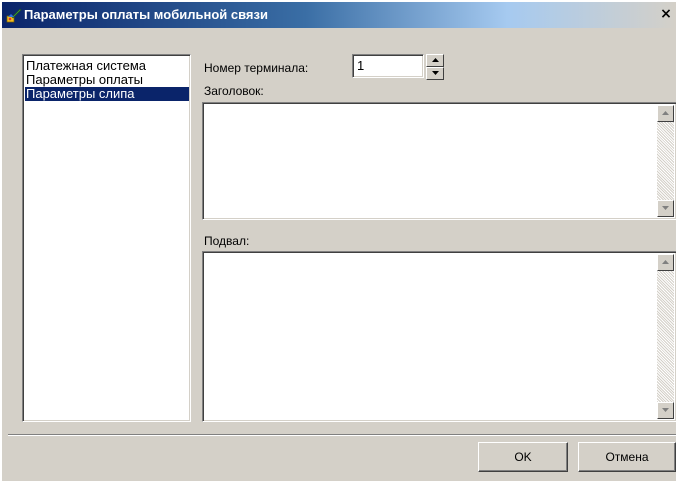 The image size is (676, 481). I want to click on footer-label: Подвал:, so click(227, 241).